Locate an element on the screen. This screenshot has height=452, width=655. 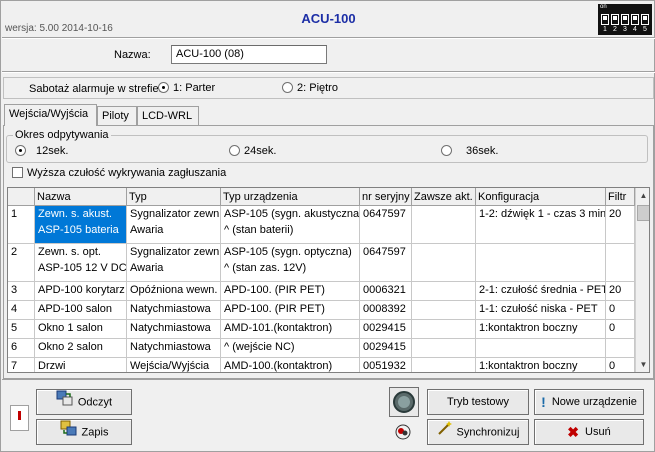
tab-inputs-outputs: Wejścia/Wyjścia is located at coordinates (50, 115).